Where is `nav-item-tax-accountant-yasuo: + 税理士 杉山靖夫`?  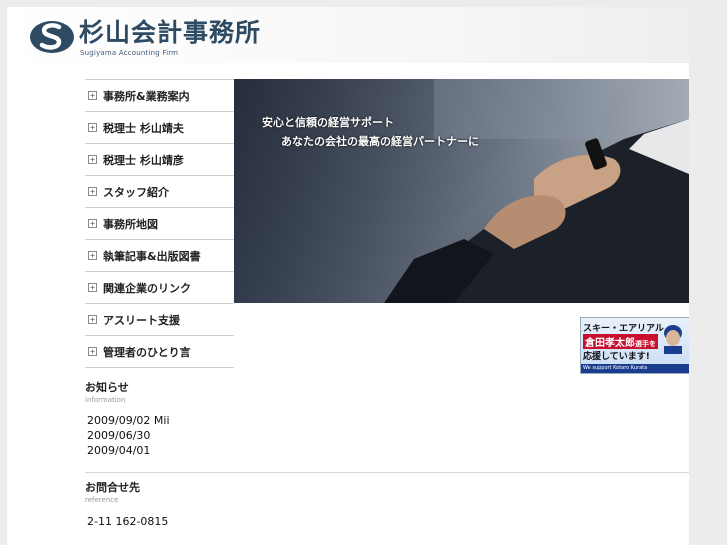 nav-item-tax-accountant-yasuo: + 税理士 杉山靖夫 is located at coordinates (159, 128).